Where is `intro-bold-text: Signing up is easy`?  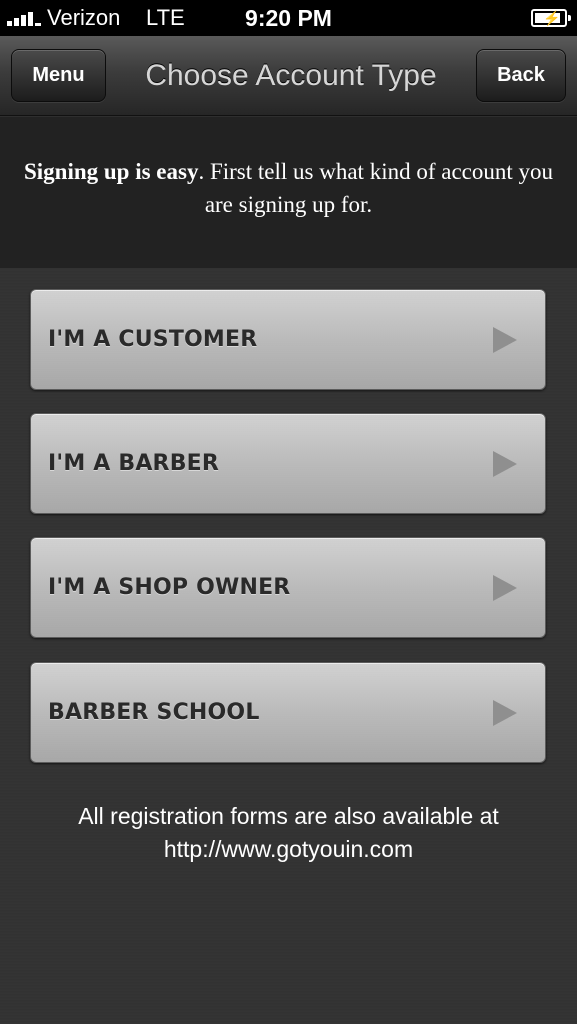
intro-bold-text: Signing up is easy is located at coordinates (111, 171).